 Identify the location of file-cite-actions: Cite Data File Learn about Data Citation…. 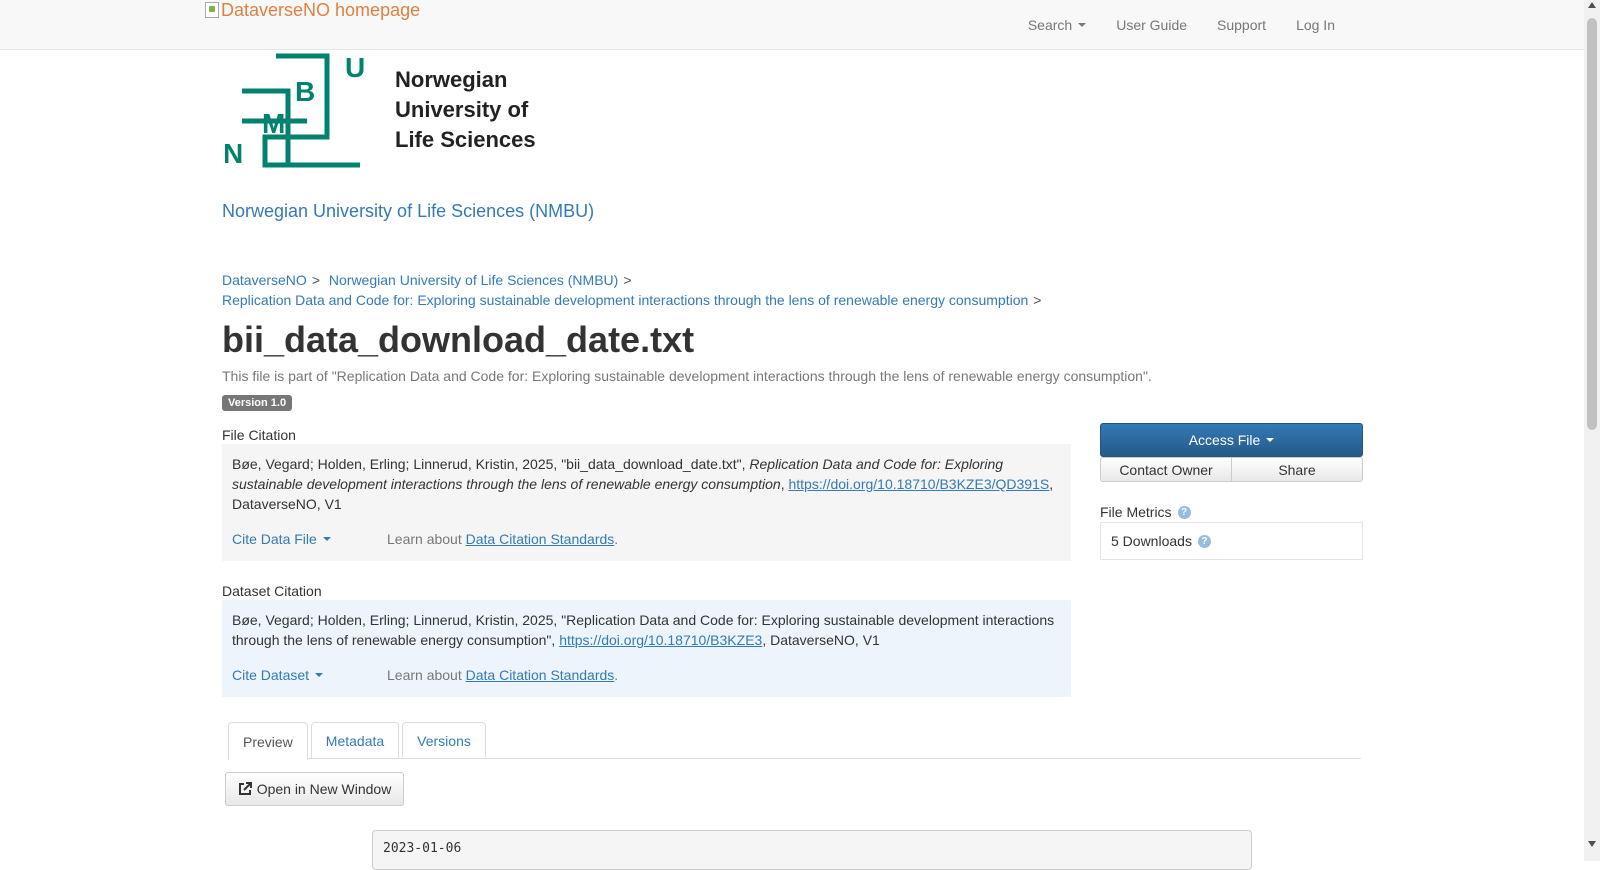
(646, 539).